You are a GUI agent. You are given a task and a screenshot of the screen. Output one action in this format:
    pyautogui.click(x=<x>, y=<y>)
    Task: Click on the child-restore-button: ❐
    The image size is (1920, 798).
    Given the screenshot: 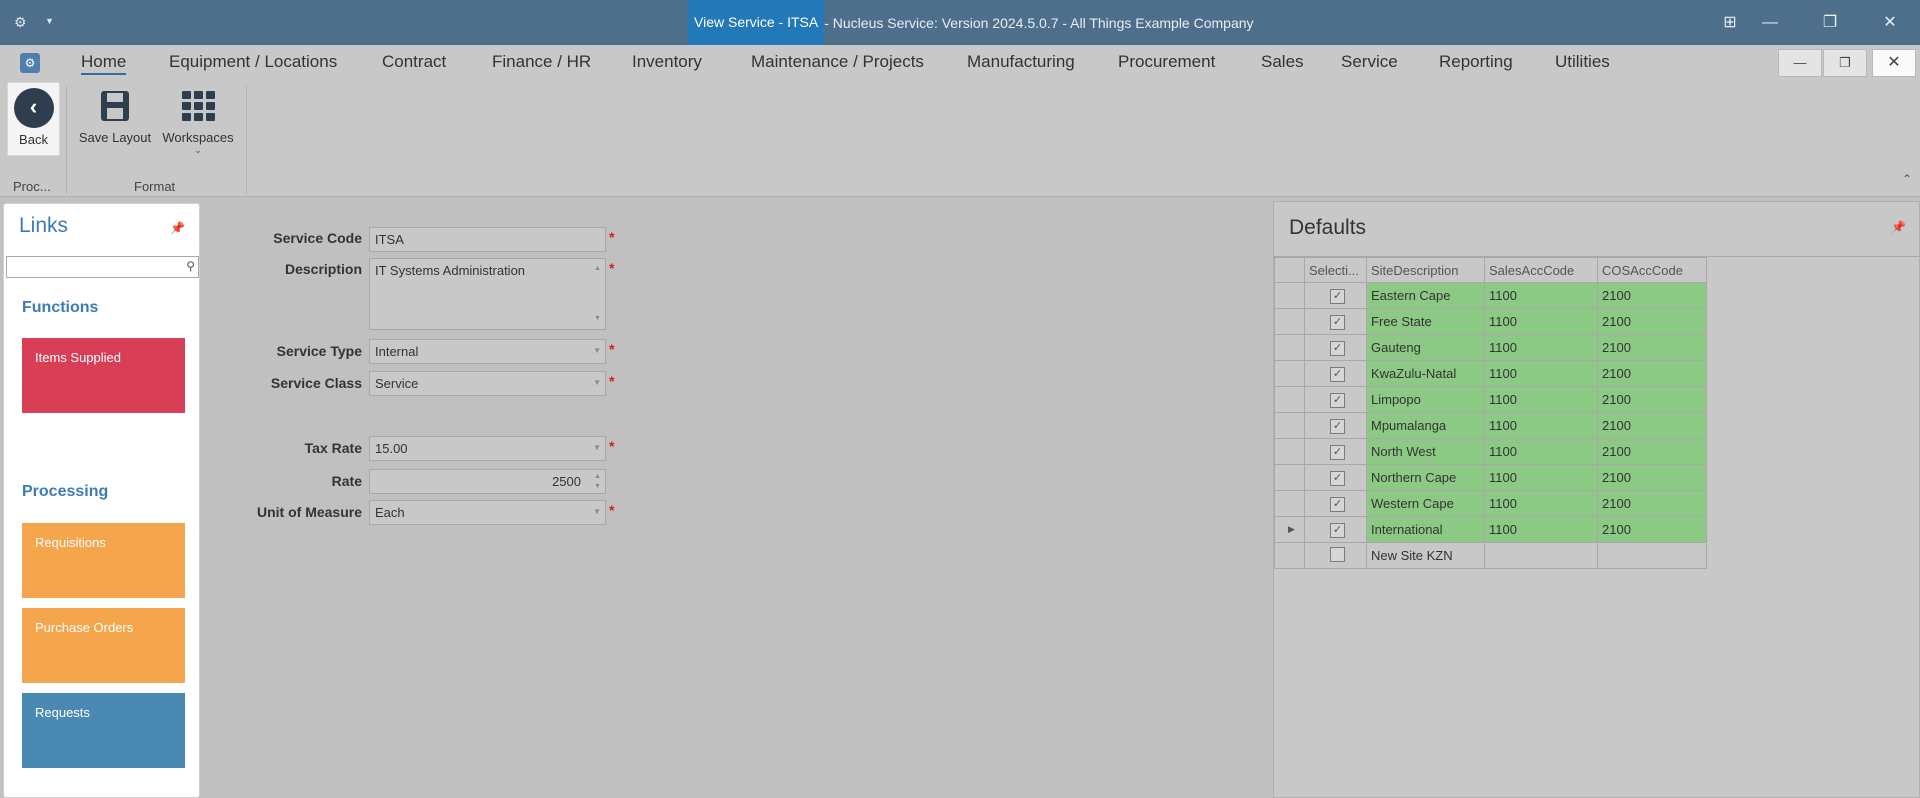 What is the action you would take?
    pyautogui.click(x=1845, y=63)
    